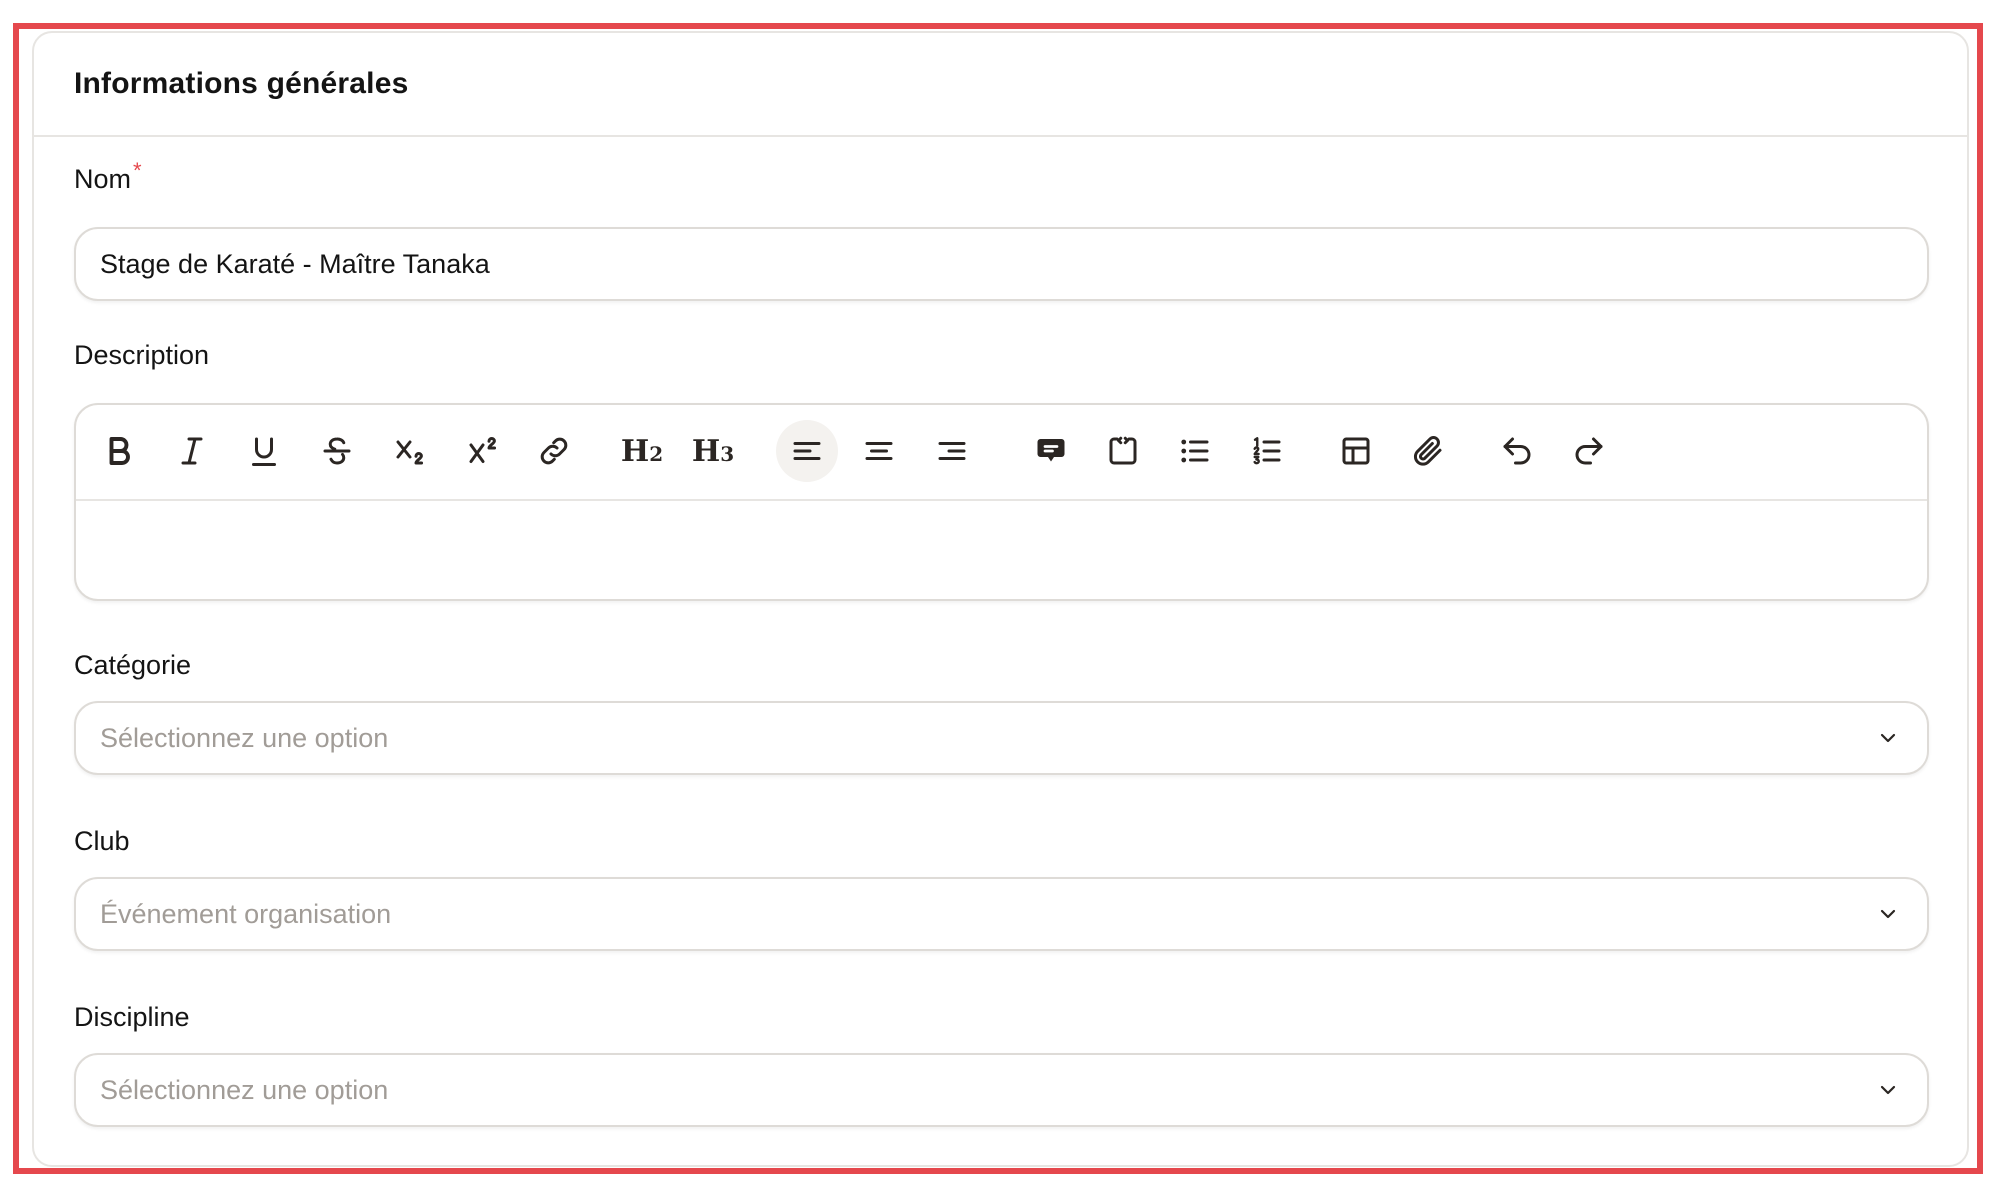  I want to click on code-block-button, so click(1123, 451).